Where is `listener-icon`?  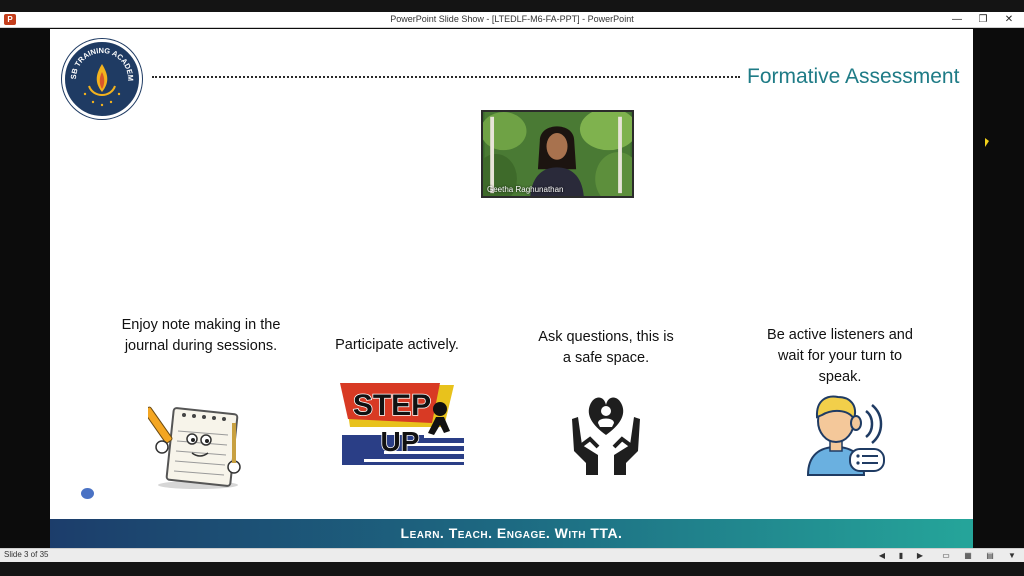 listener-icon is located at coordinates (845, 435).